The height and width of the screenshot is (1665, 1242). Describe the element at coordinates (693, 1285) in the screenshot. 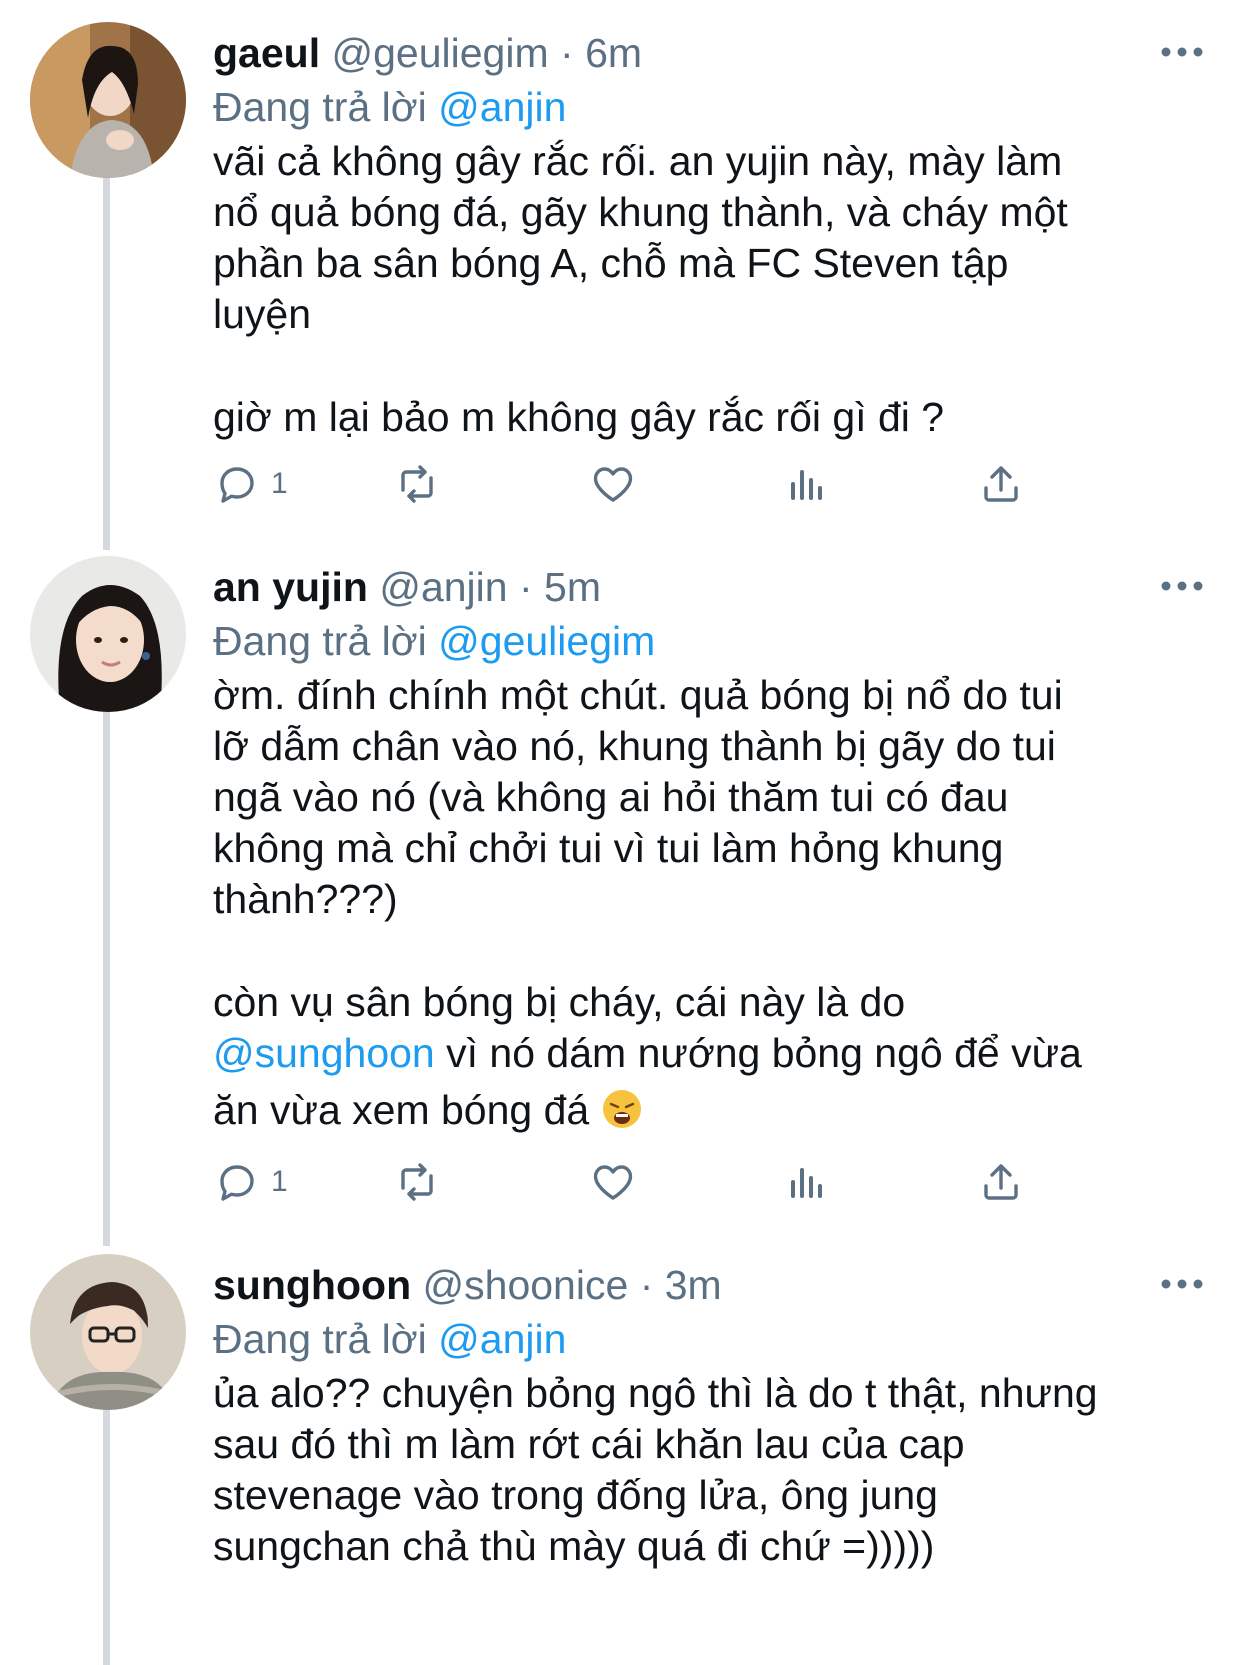

I see `timestamp: 3m` at that location.